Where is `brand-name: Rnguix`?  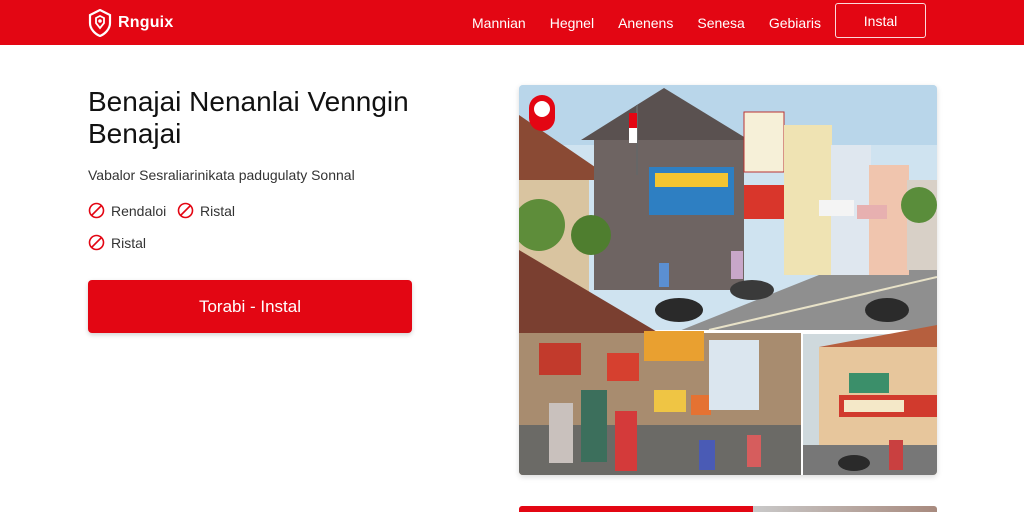
brand-name: Rnguix is located at coordinates (146, 22).